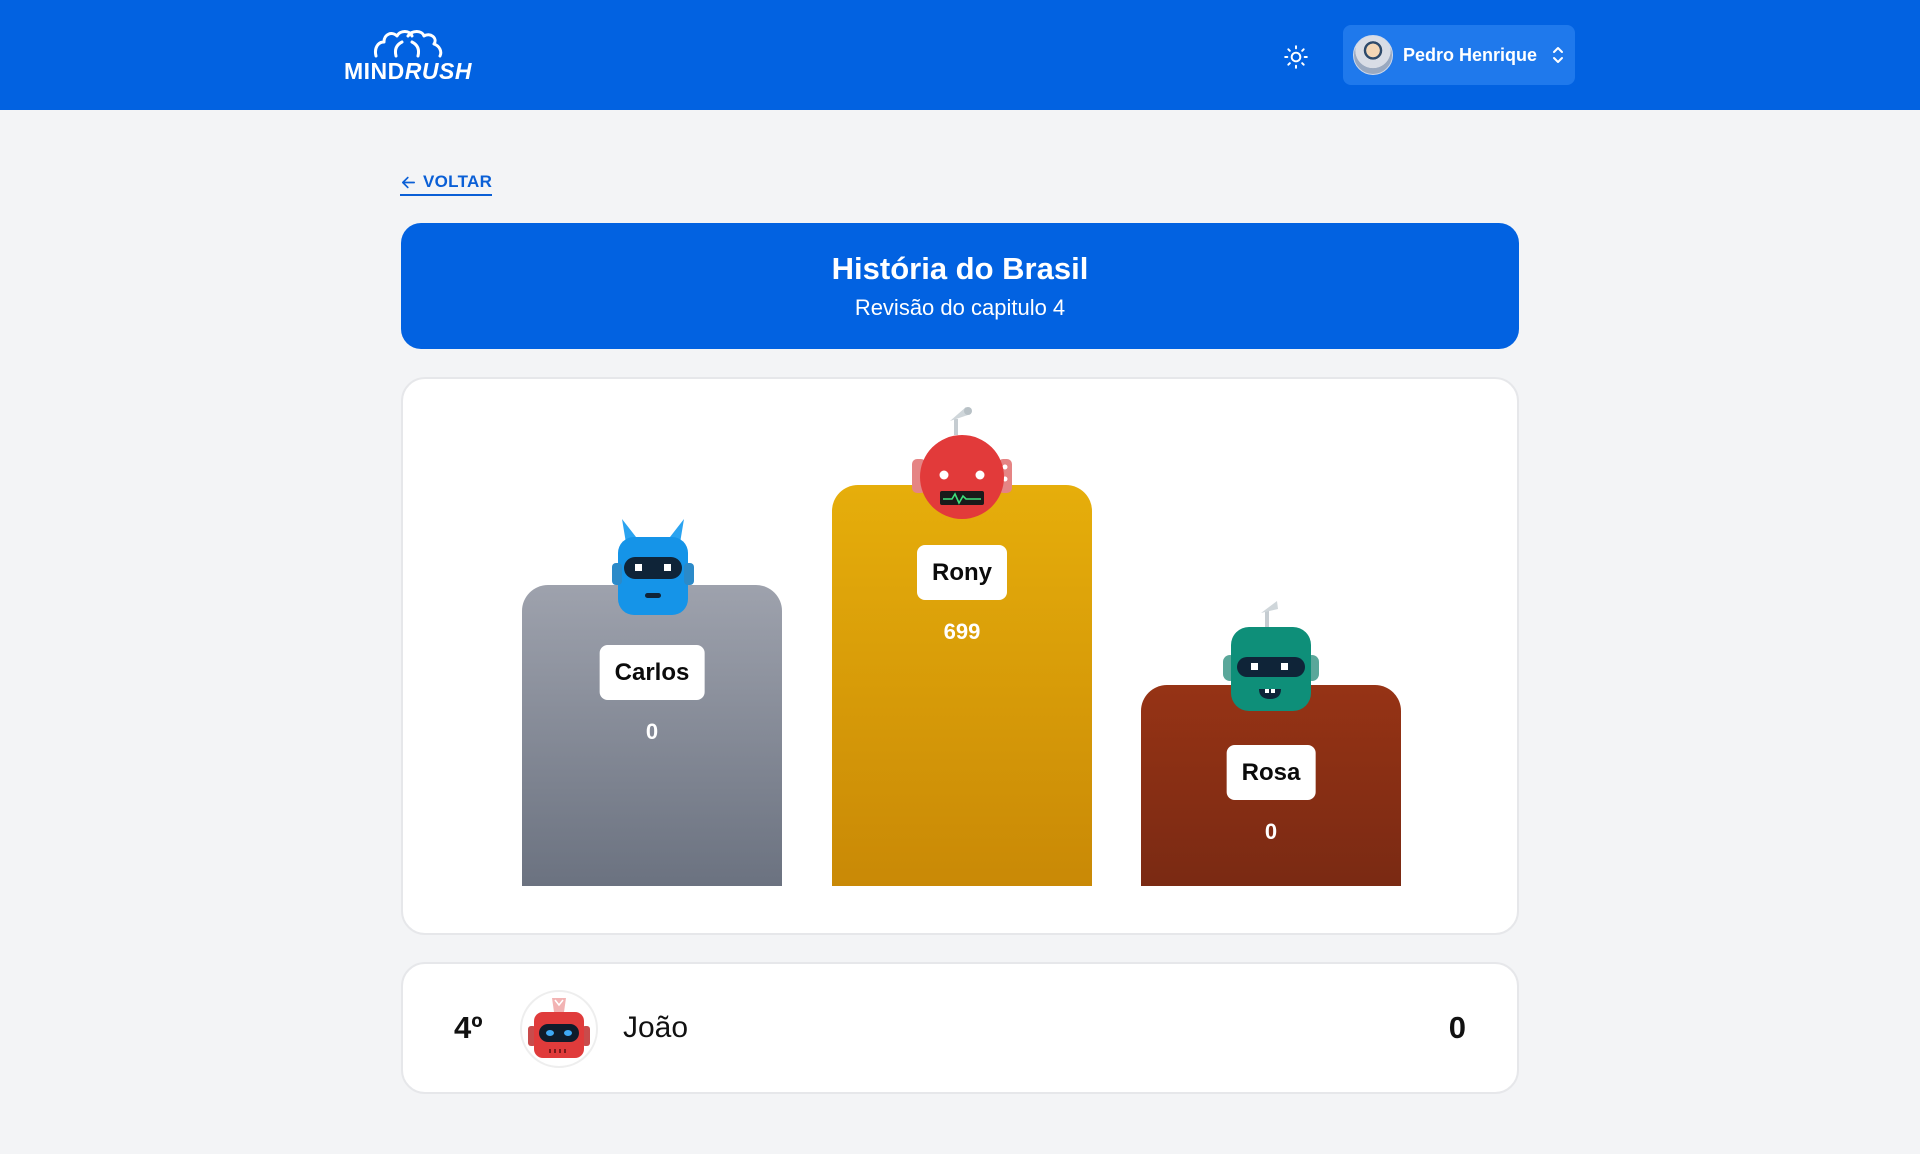 The image size is (1920, 1154). Describe the element at coordinates (408, 71) in the screenshot. I see `logo-wordmark: MINDRUSH` at that location.